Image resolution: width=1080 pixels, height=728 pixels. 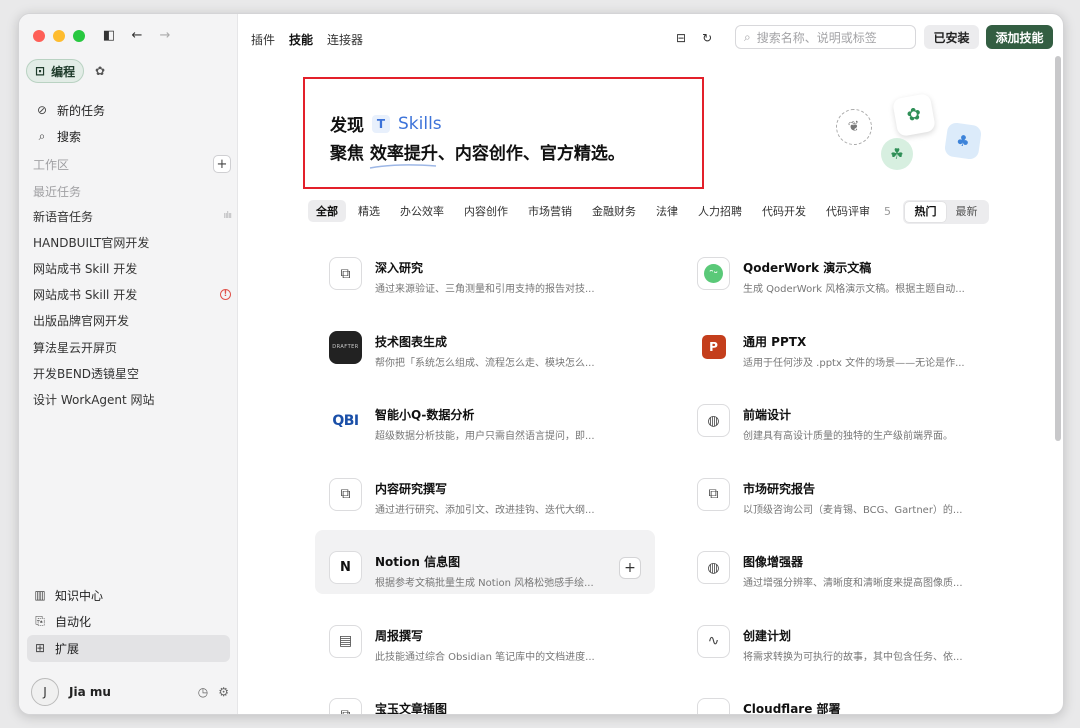 I want to click on skill-card: ◍ 前端设计 创建具有高设计质量的独特的生产级前端界面。, so click(x=853, y=415).